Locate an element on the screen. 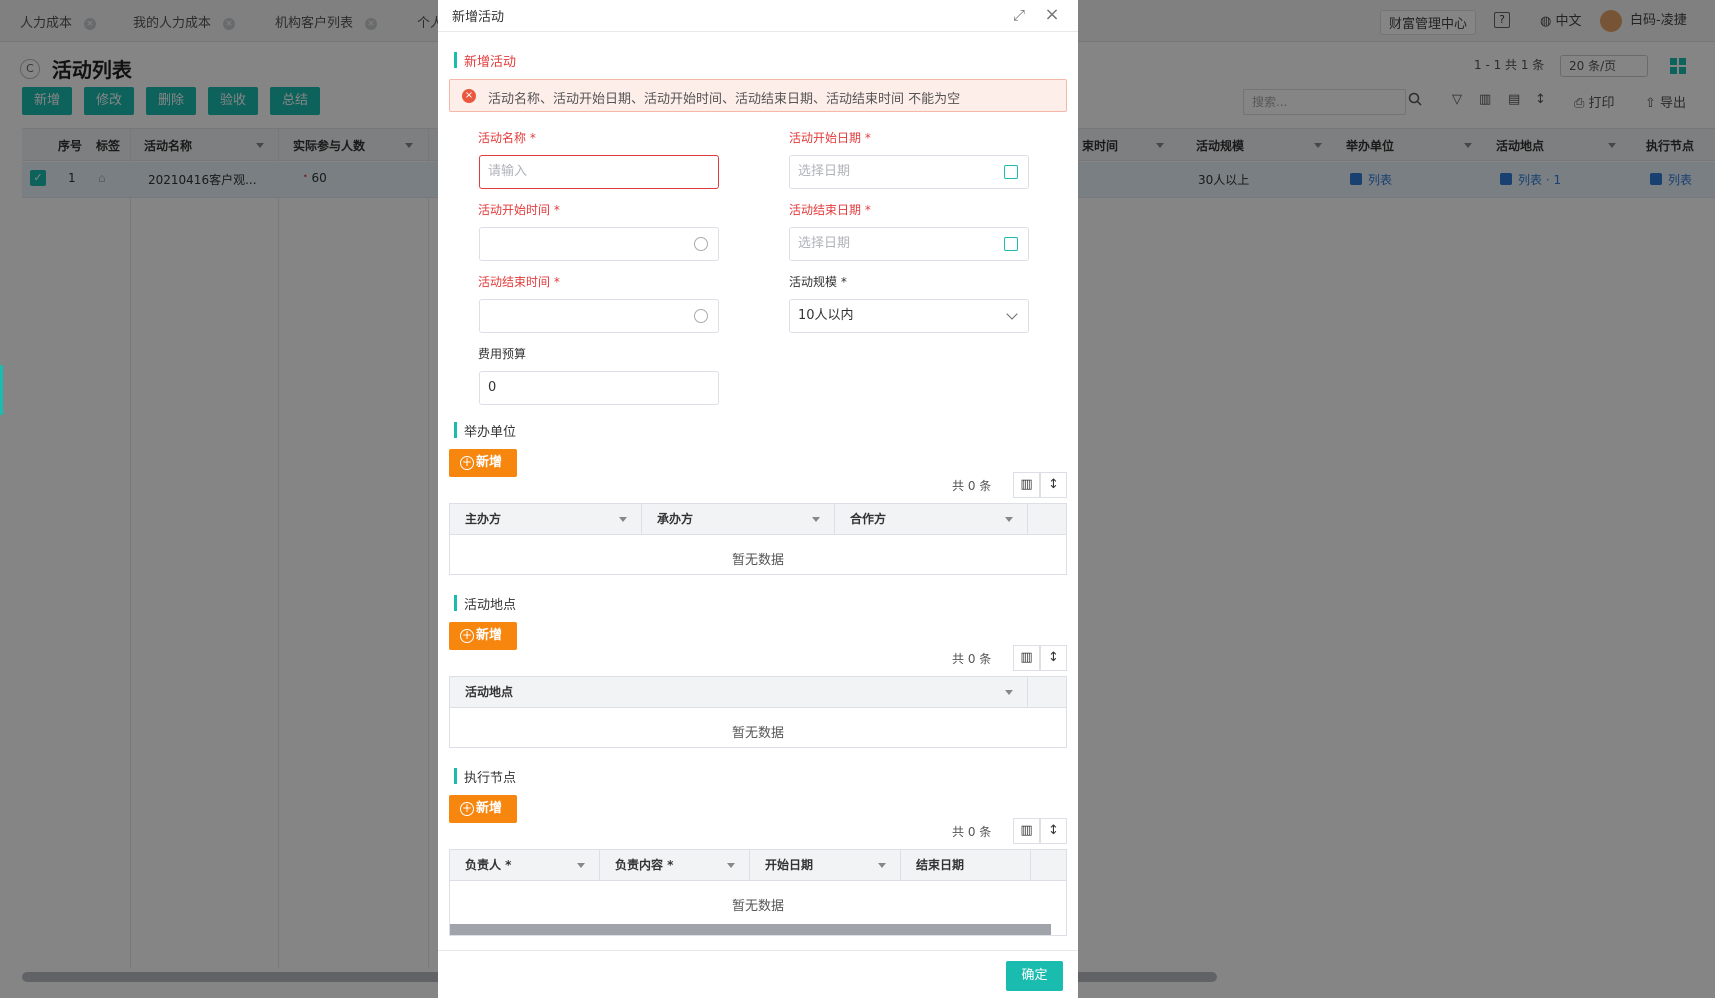 This screenshot has width=1715, height=998. col-label: 负责内容 * is located at coordinates (644, 865).